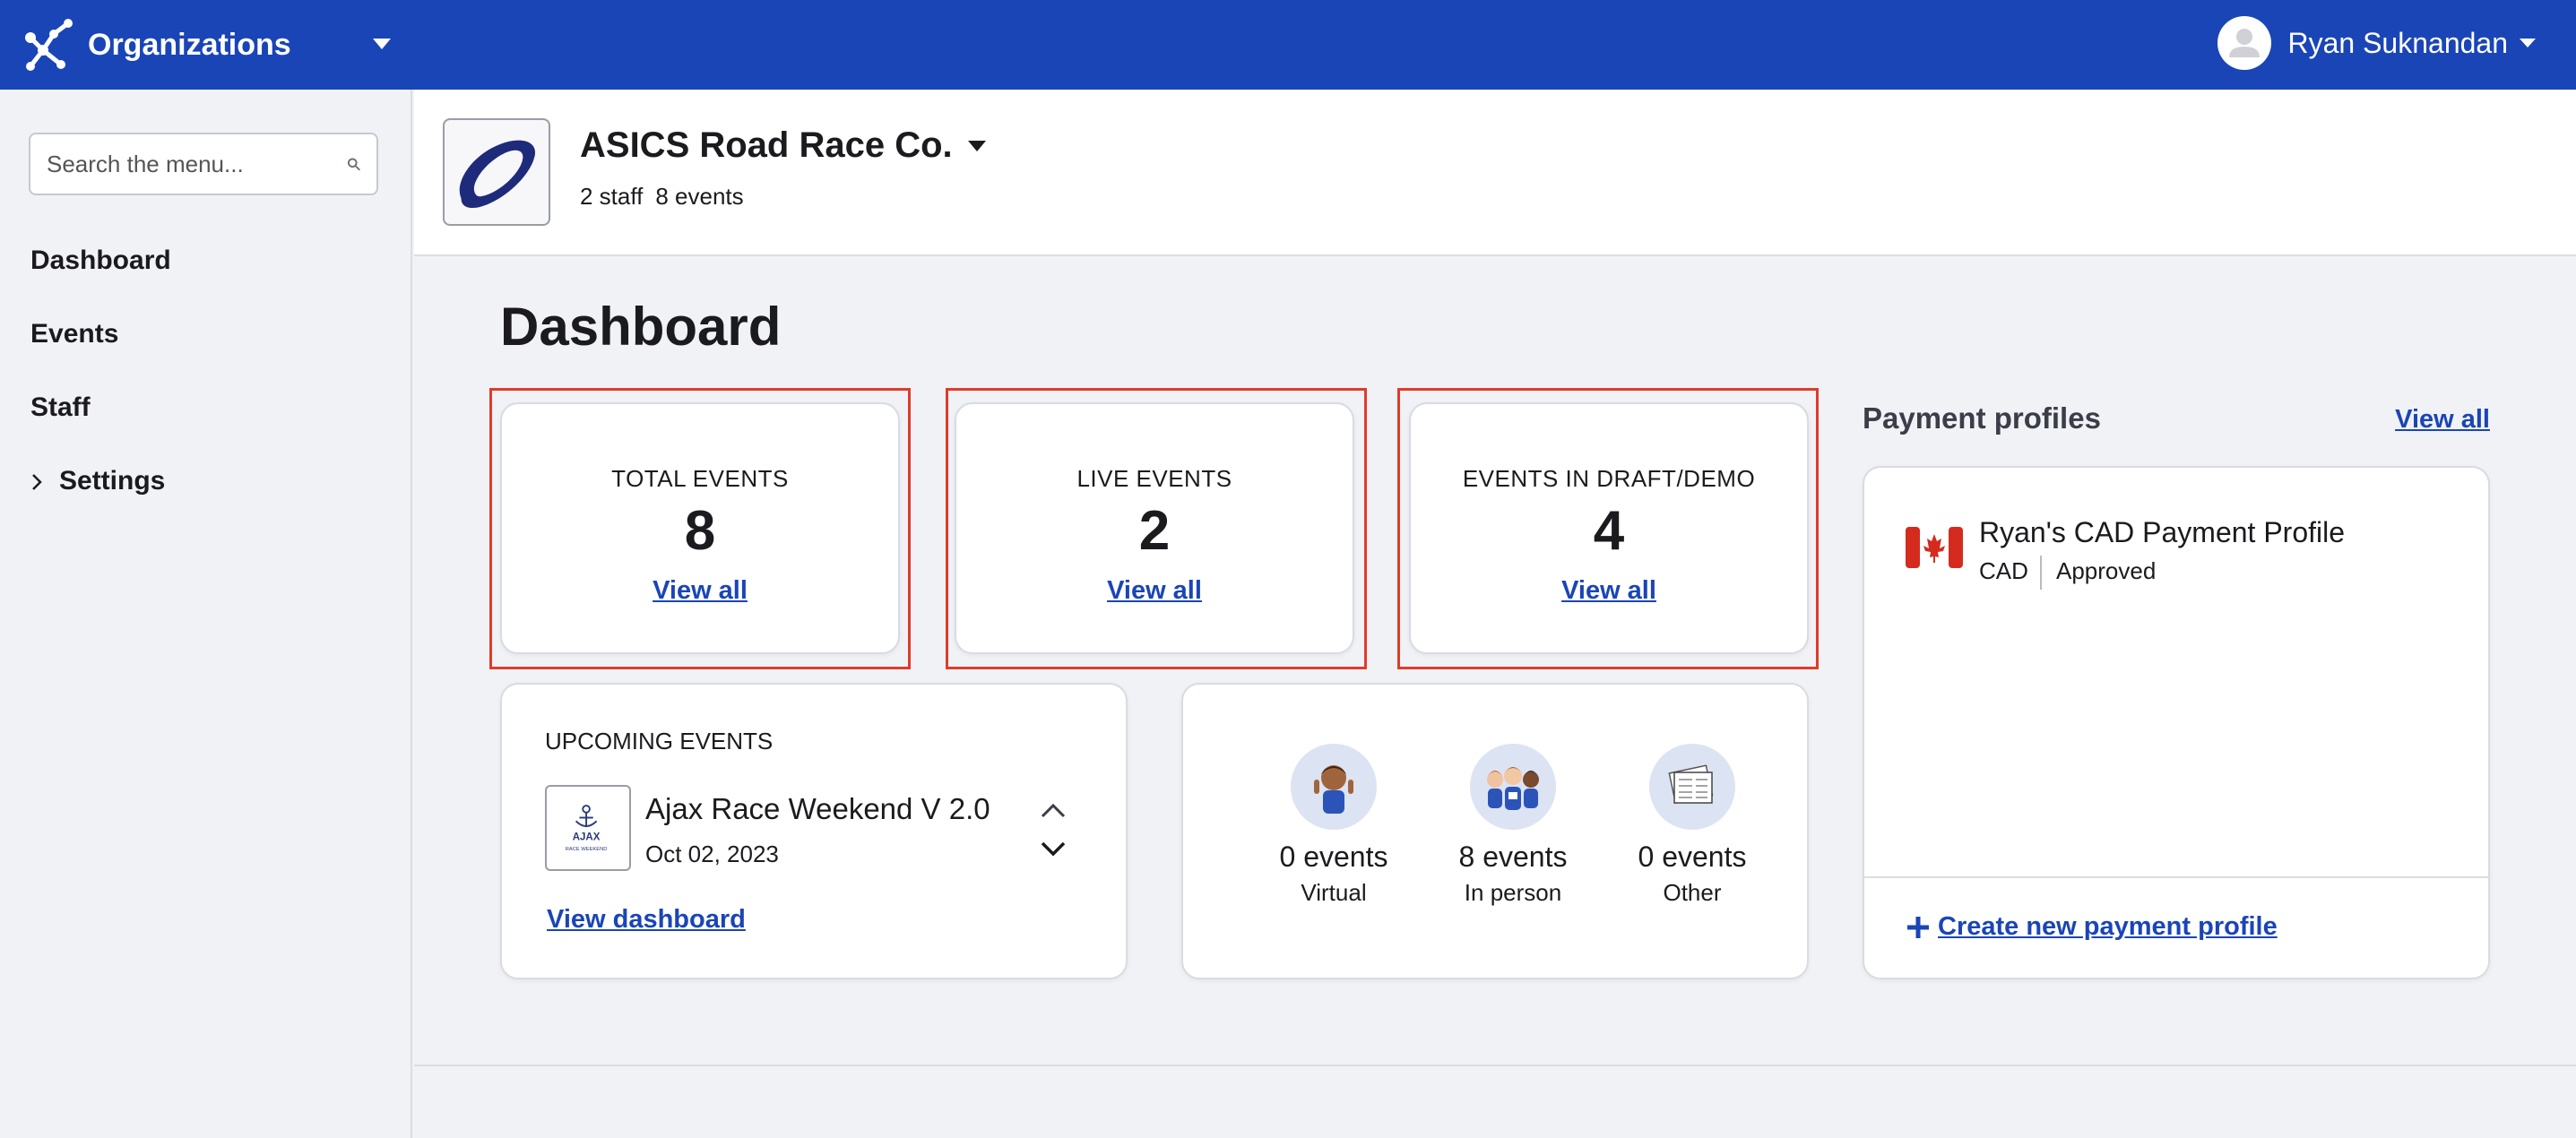  Describe the element at coordinates (49, 45) in the screenshot. I see `network-logo-icon` at that location.